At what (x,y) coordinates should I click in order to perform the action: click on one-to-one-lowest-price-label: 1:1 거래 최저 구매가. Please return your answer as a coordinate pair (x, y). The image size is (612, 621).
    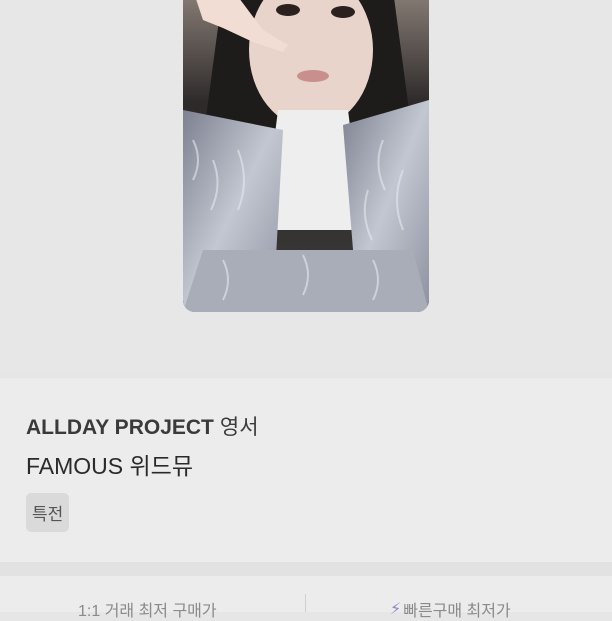
    Looking at the image, I should click on (147, 609).